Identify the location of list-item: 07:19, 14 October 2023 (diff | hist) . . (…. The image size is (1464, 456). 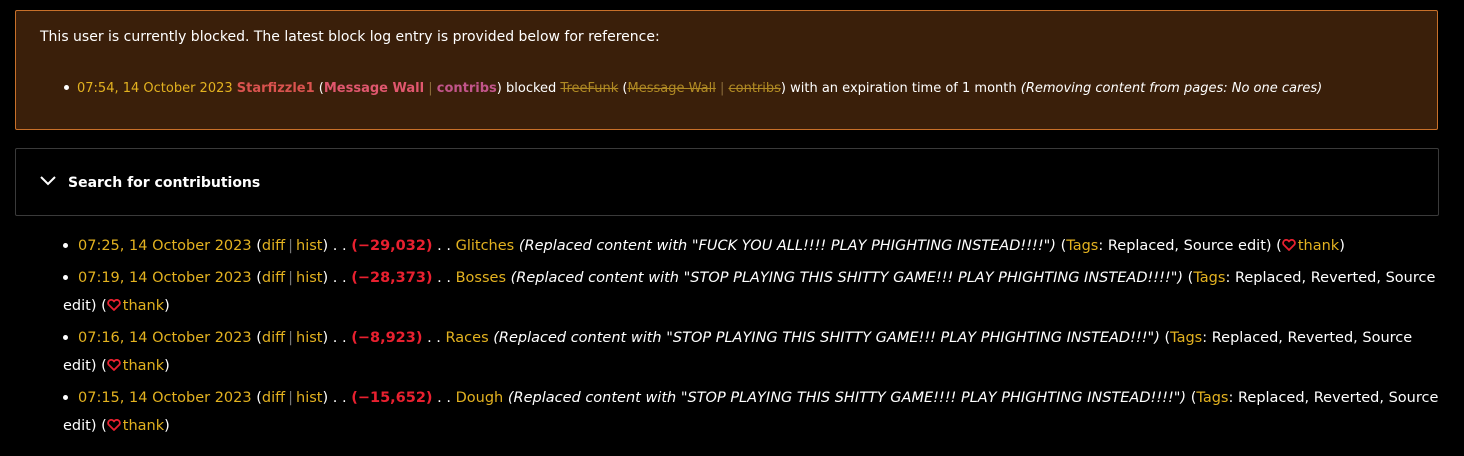
(749, 292).